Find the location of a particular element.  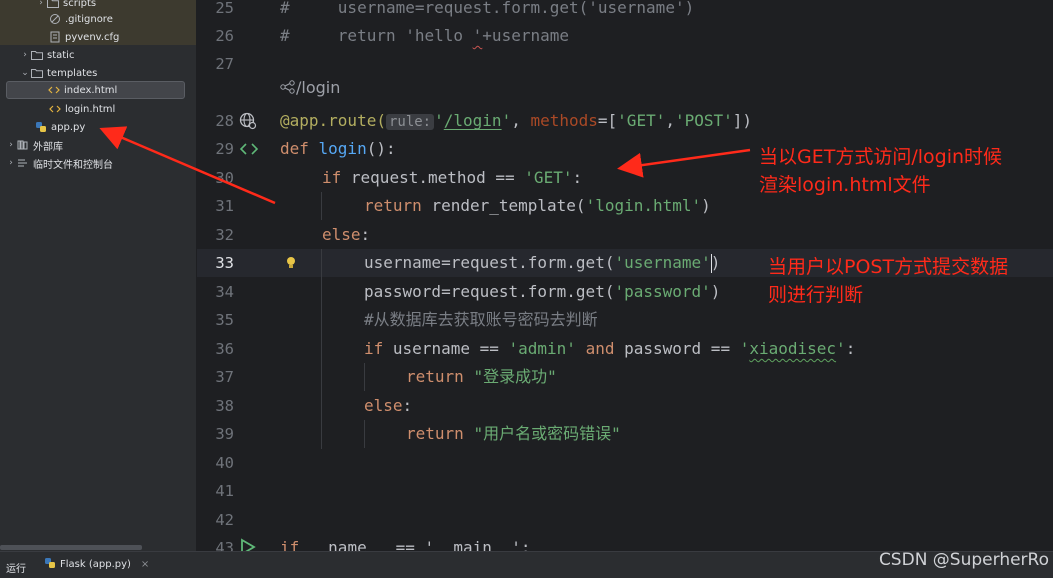

gitignore-icon is located at coordinates (55, 19).